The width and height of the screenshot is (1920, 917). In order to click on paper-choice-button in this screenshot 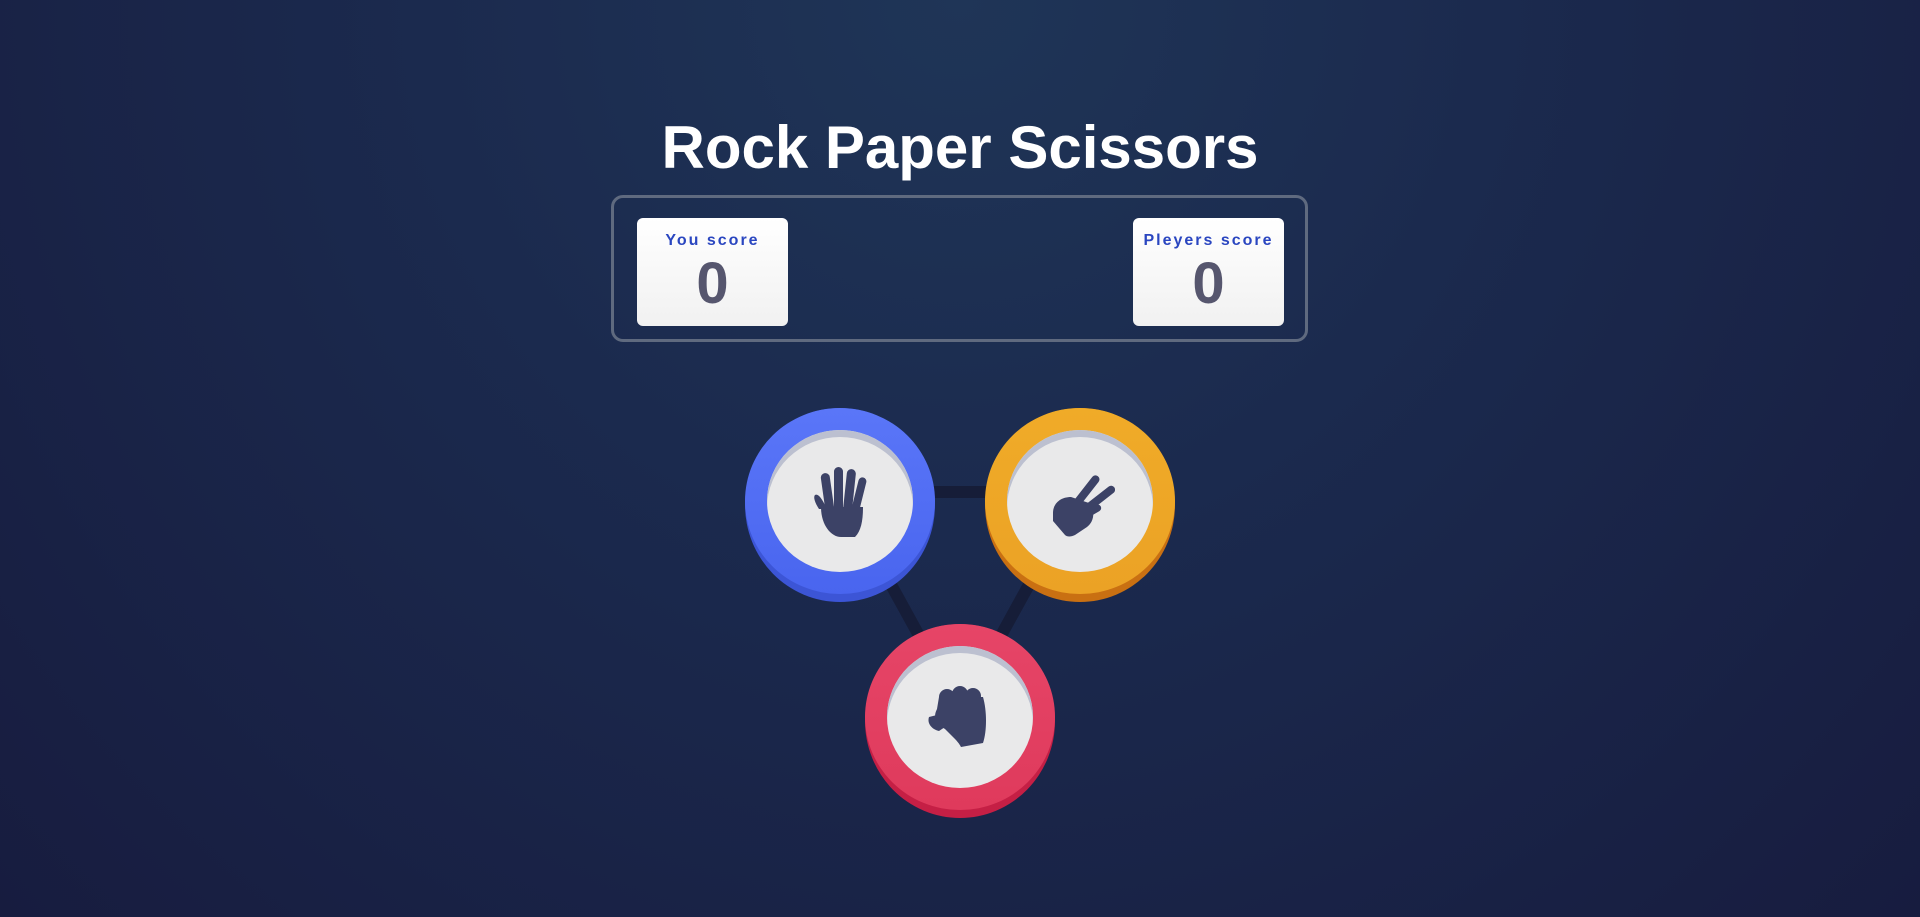, I will do `click(840, 505)`.